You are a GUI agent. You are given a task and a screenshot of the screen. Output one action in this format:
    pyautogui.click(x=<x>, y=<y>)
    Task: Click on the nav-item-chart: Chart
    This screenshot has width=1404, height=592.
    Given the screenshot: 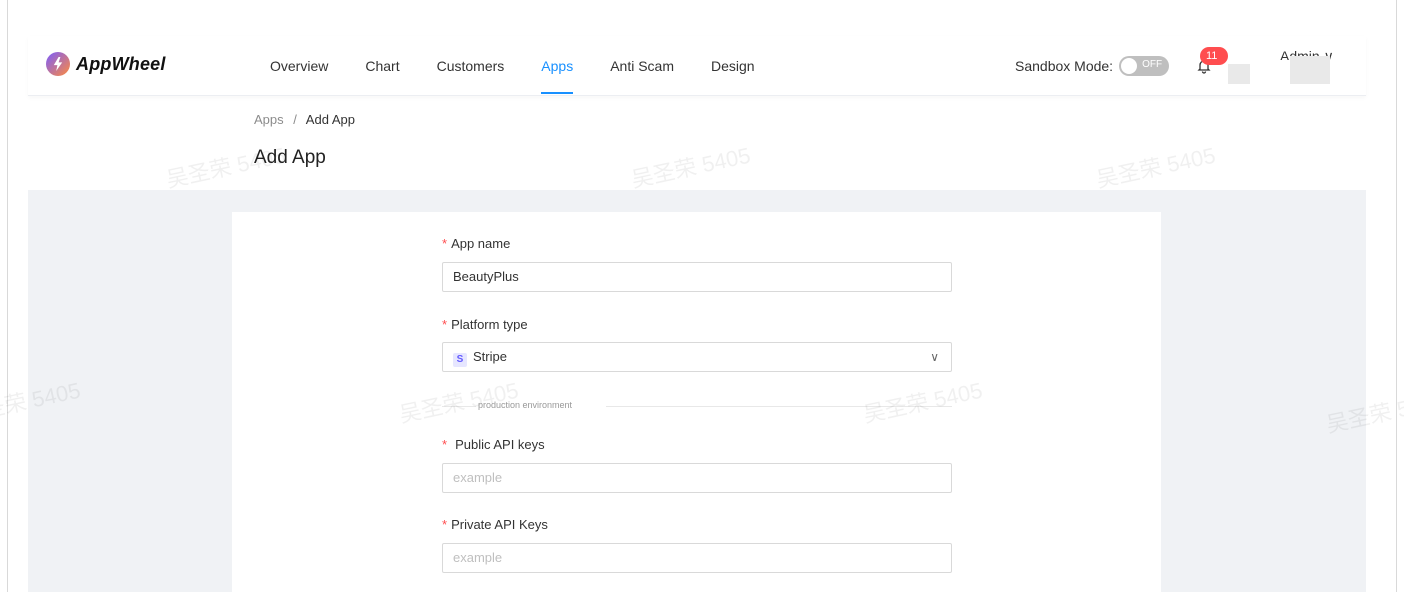 What is the action you would take?
    pyautogui.click(x=382, y=66)
    